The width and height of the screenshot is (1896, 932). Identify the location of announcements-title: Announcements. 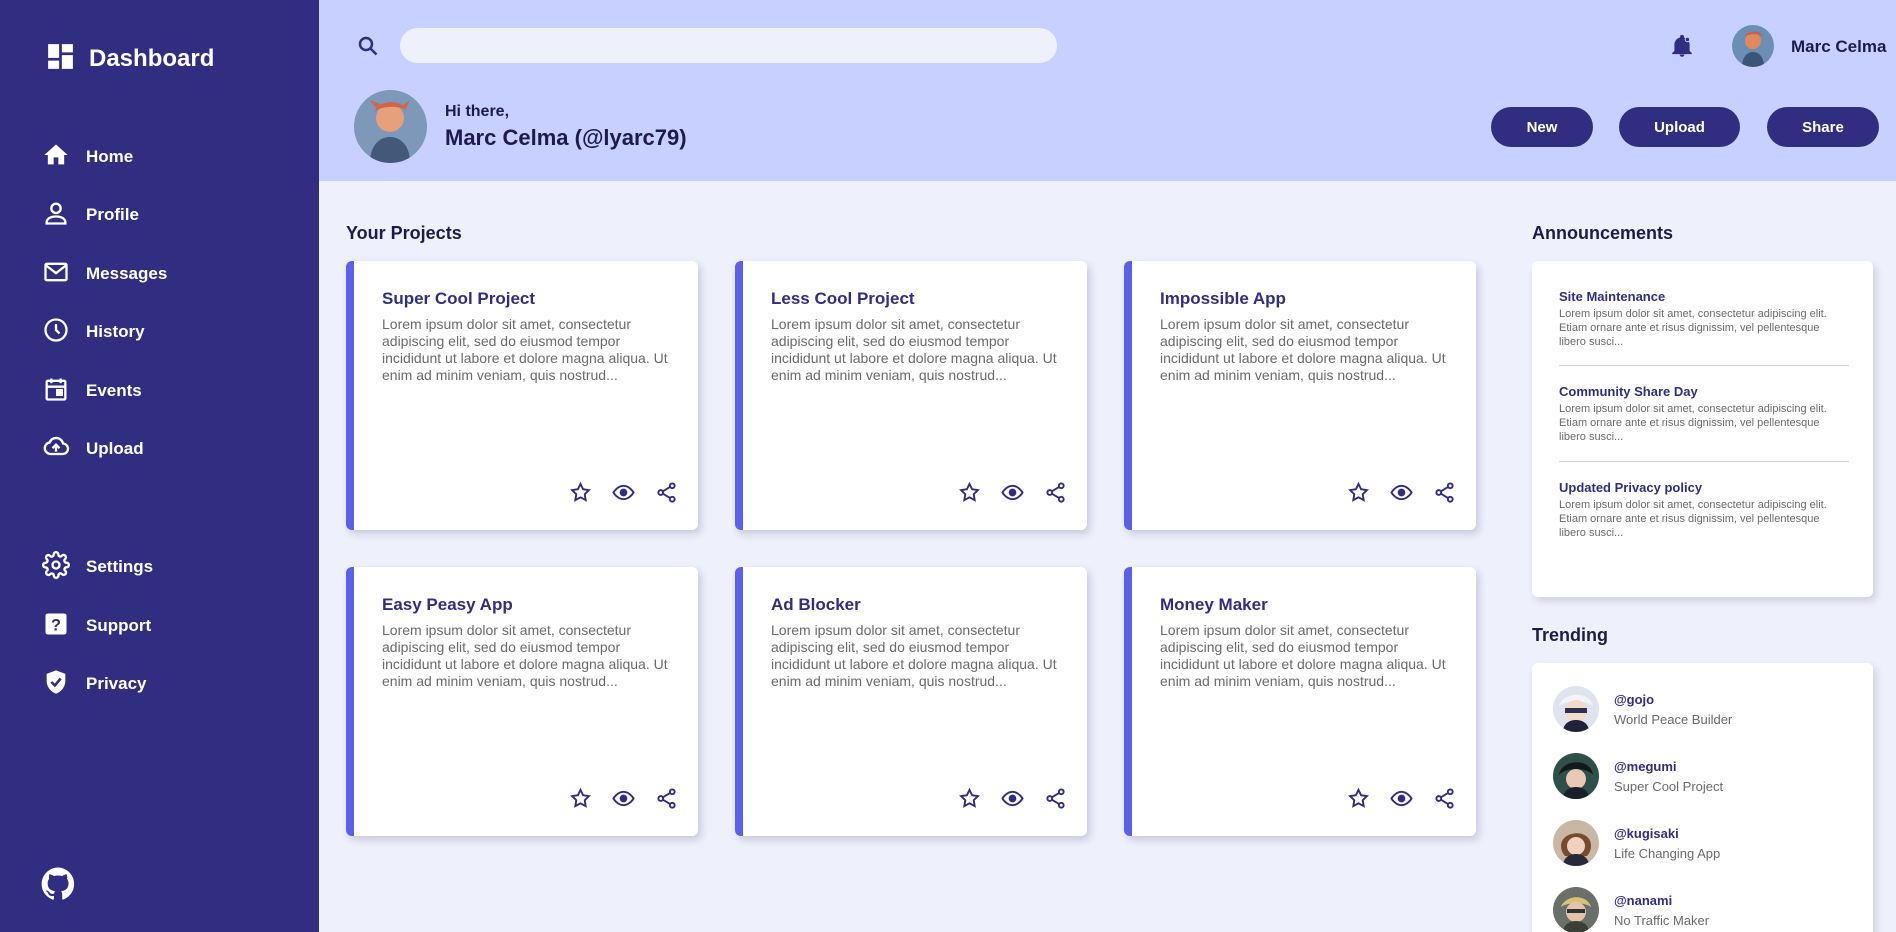
(1603, 233).